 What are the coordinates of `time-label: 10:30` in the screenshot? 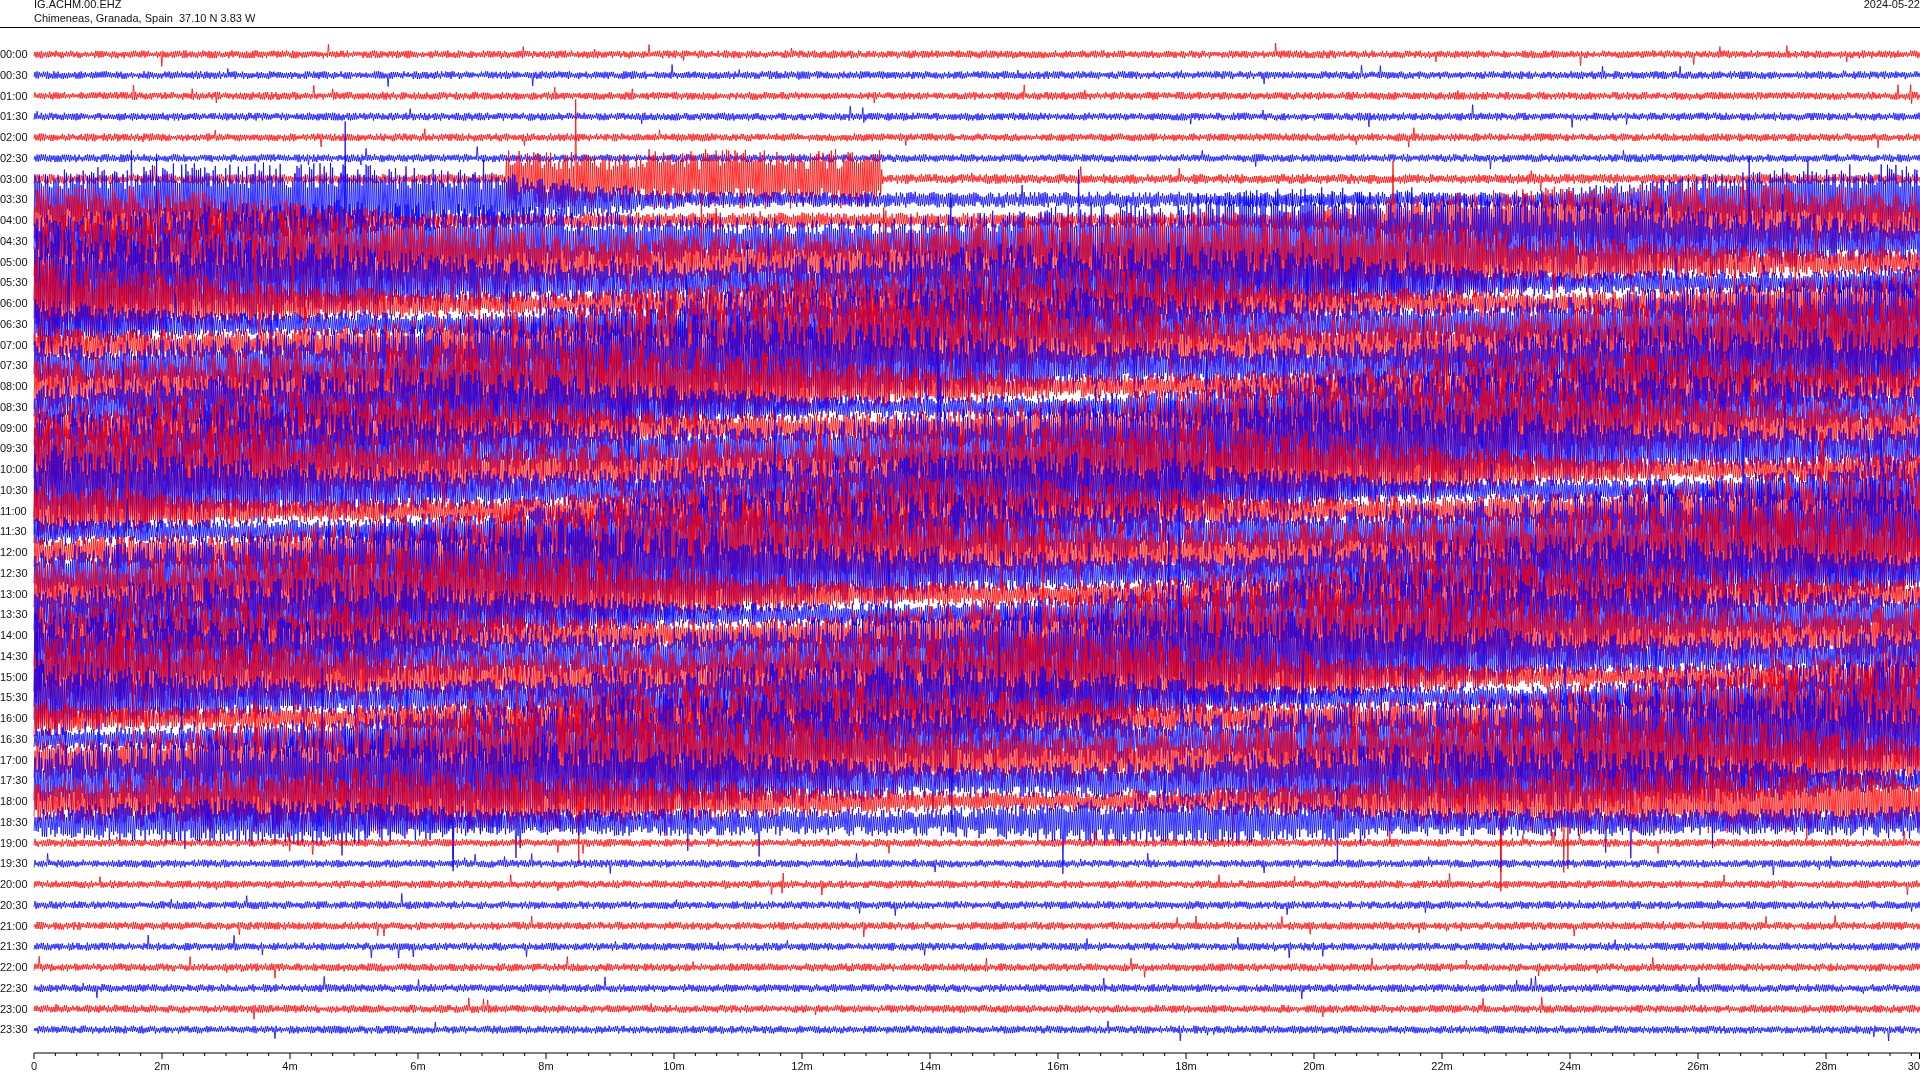 It's located at (14, 490).